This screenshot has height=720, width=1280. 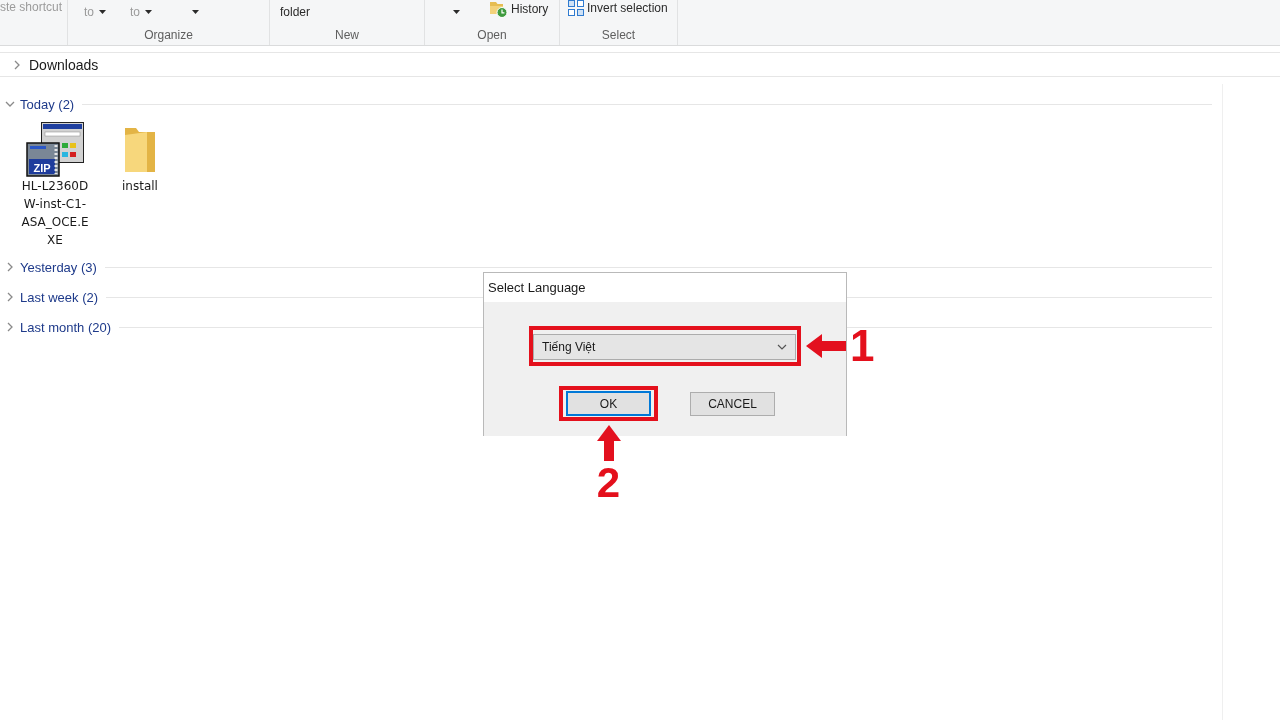 What do you see at coordinates (826, 346) in the screenshot?
I see `arrow-left-icon` at bounding box center [826, 346].